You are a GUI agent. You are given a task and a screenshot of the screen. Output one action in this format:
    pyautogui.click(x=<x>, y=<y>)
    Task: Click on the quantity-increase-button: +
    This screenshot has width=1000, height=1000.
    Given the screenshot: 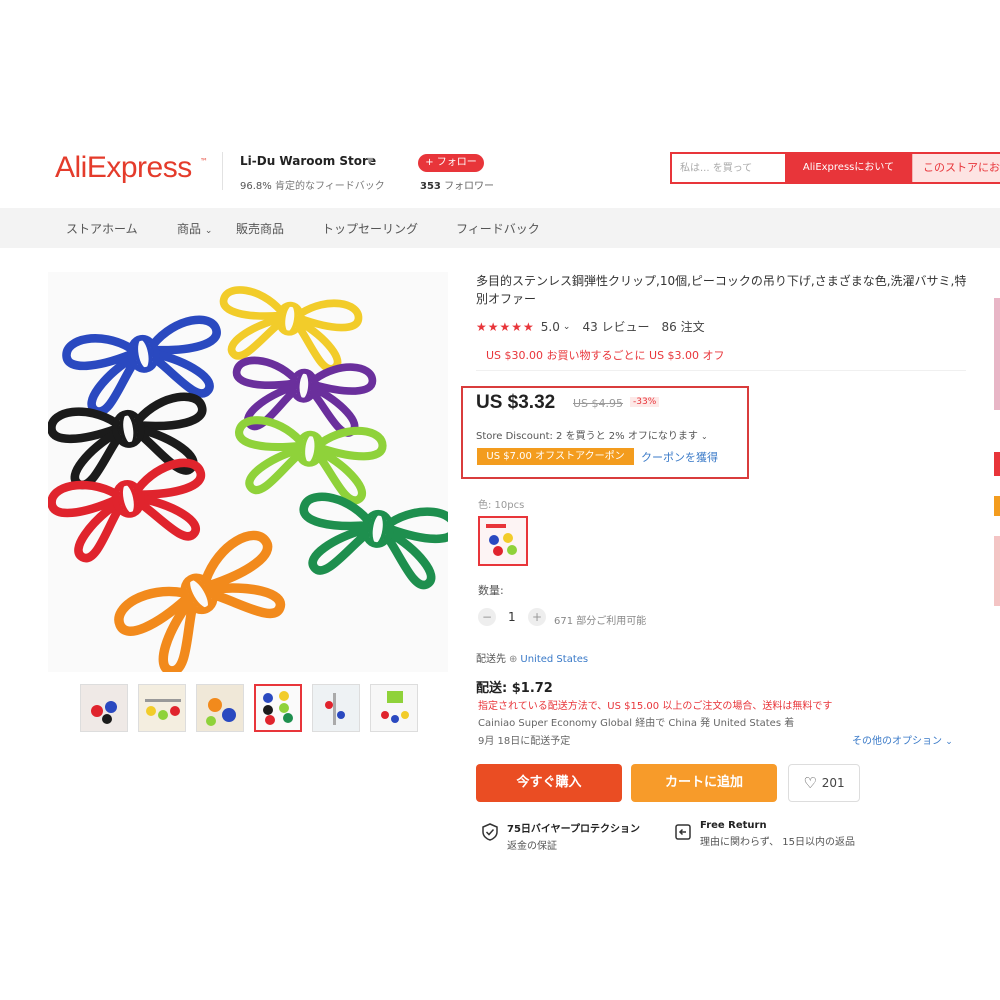 What is the action you would take?
    pyautogui.click(x=537, y=617)
    